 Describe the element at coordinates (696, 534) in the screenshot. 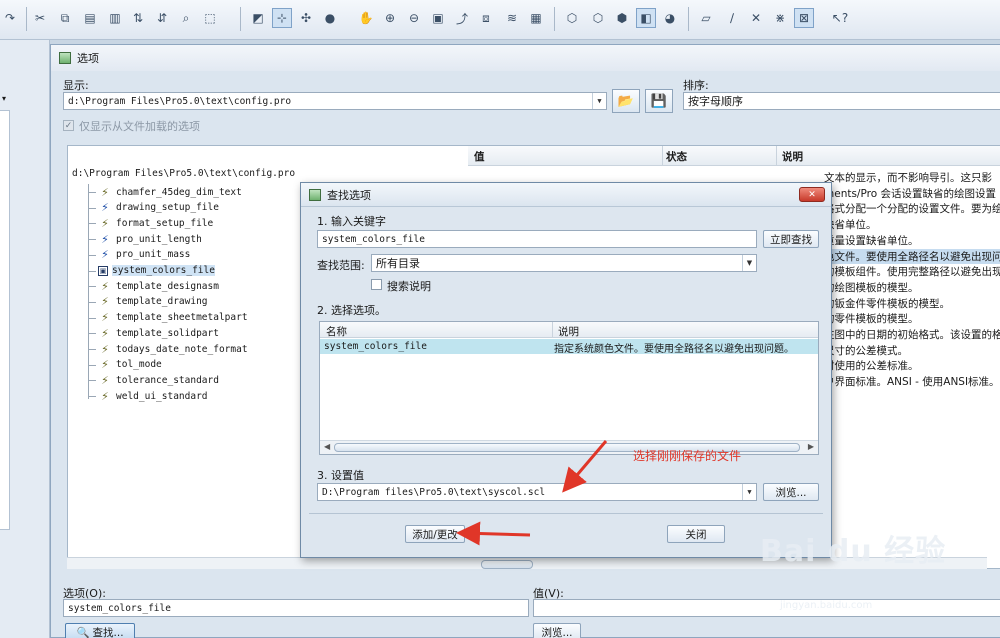

I see `close-button: 关闭` at that location.